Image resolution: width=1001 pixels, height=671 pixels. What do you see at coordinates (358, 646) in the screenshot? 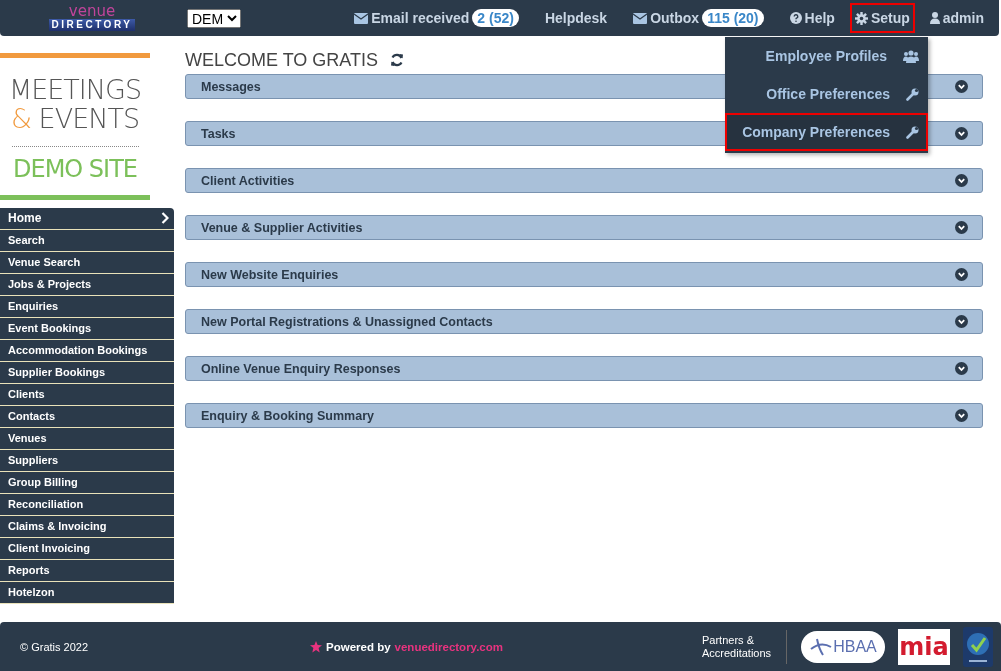
I see `powered-by-text: Powered by` at bounding box center [358, 646].